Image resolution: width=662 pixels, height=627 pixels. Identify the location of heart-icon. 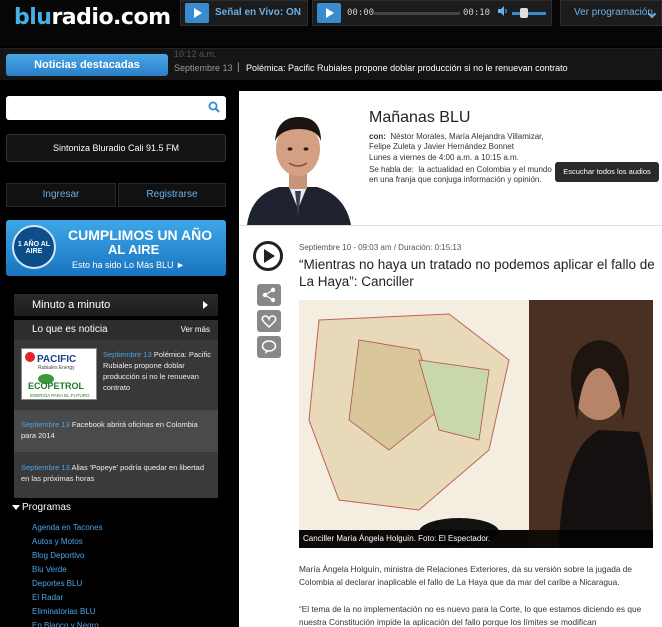
(269, 322).